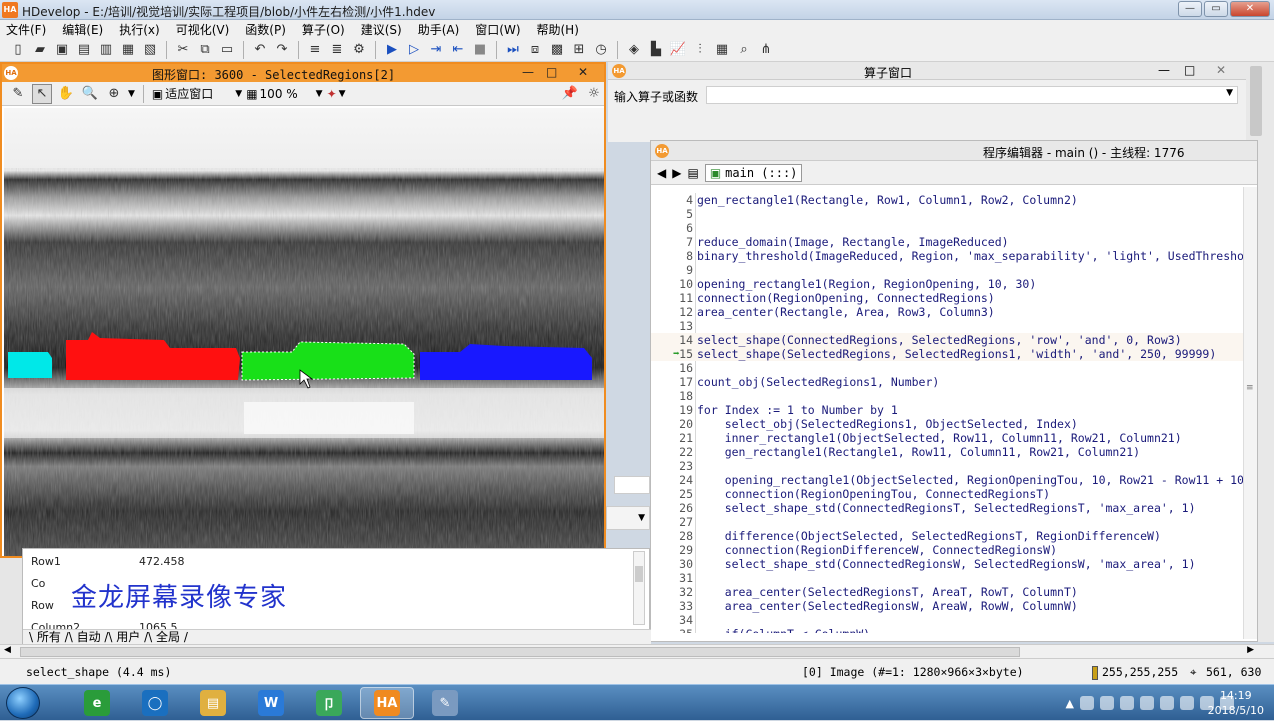 The width and height of the screenshot is (1274, 721). I want to click on scroll-left-icon: ◀, so click(7, 650).